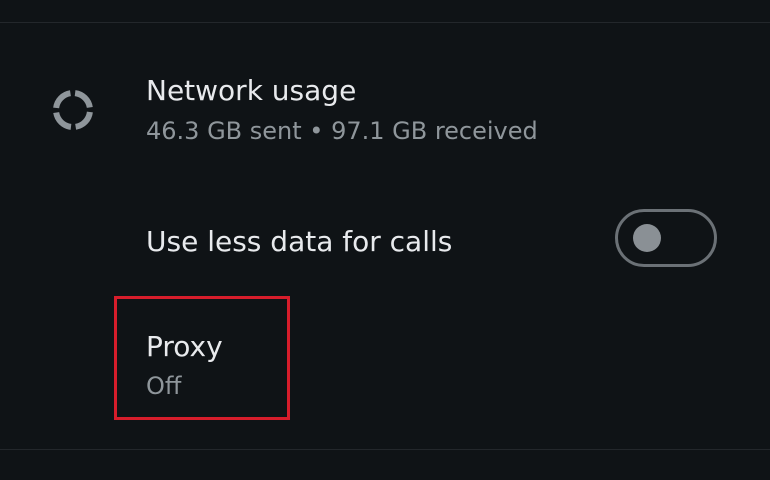 The height and width of the screenshot is (480, 770). Describe the element at coordinates (647, 238) in the screenshot. I see `toggle-knob` at that location.